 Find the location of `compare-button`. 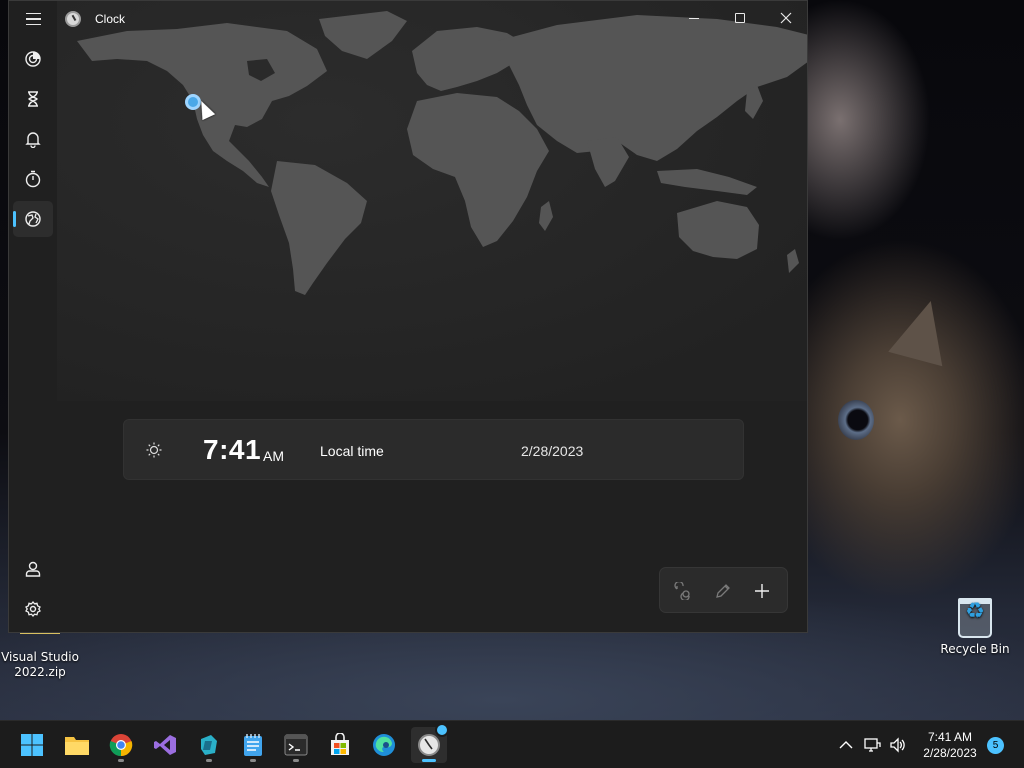

compare-button is located at coordinates (683, 591).